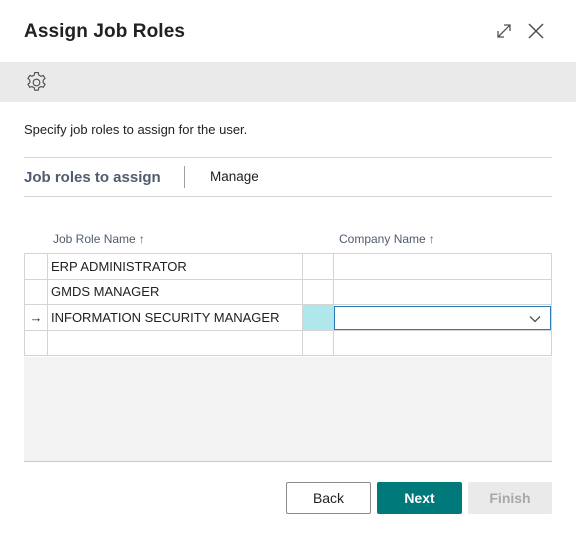  I want to click on dialog-title: Assign Job Roles, so click(105, 31).